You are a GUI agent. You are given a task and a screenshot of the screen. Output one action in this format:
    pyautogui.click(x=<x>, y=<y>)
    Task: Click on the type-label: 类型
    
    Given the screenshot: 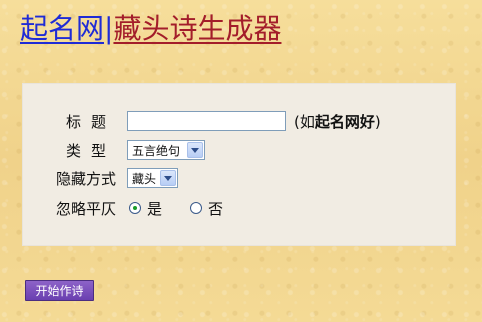 What is the action you would take?
    pyautogui.click(x=91, y=150)
    